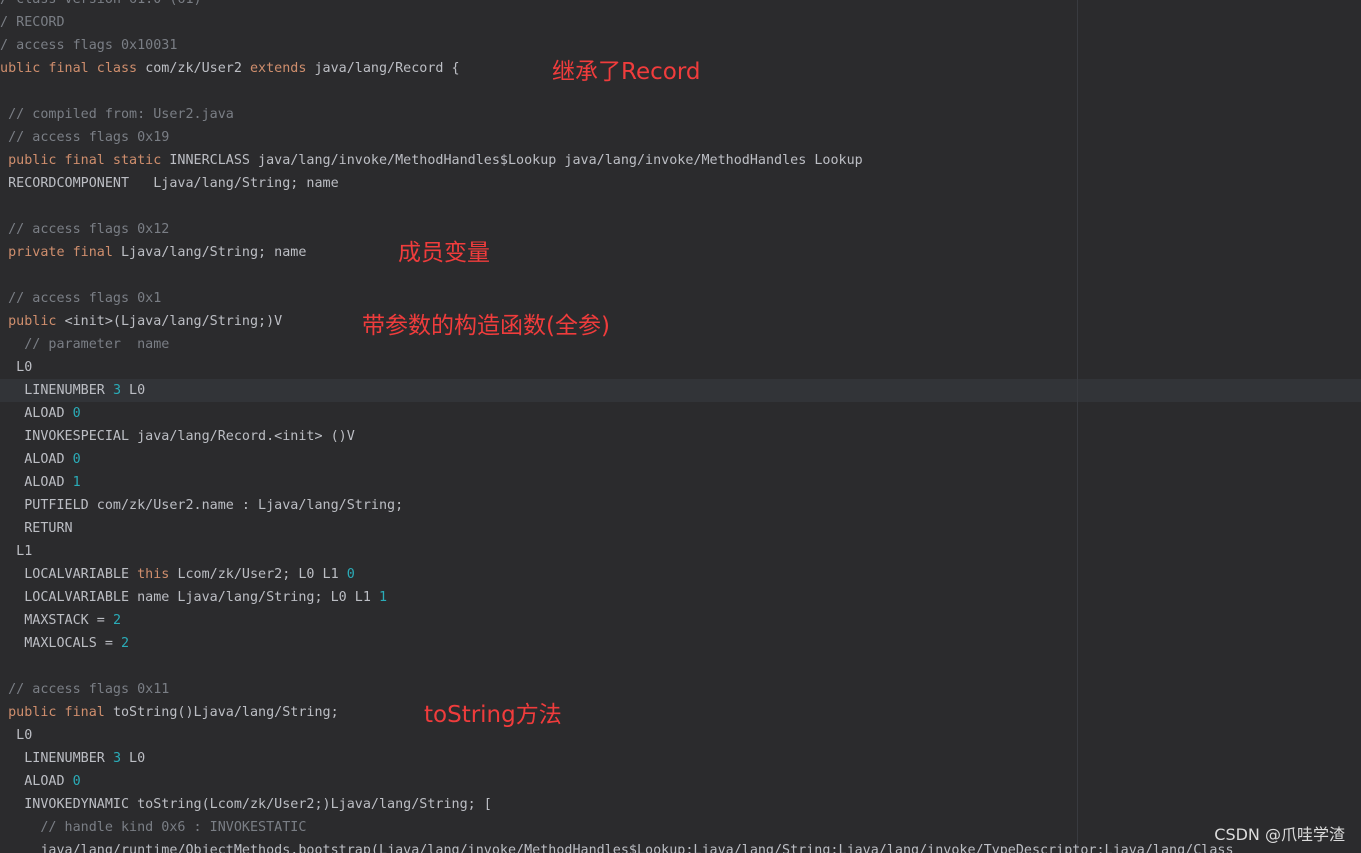 The image size is (1361, 853). Describe the element at coordinates (169, 183) in the screenshot. I see `code-line: RECORDCOMPONENT Ljava/lang/String; name` at that location.